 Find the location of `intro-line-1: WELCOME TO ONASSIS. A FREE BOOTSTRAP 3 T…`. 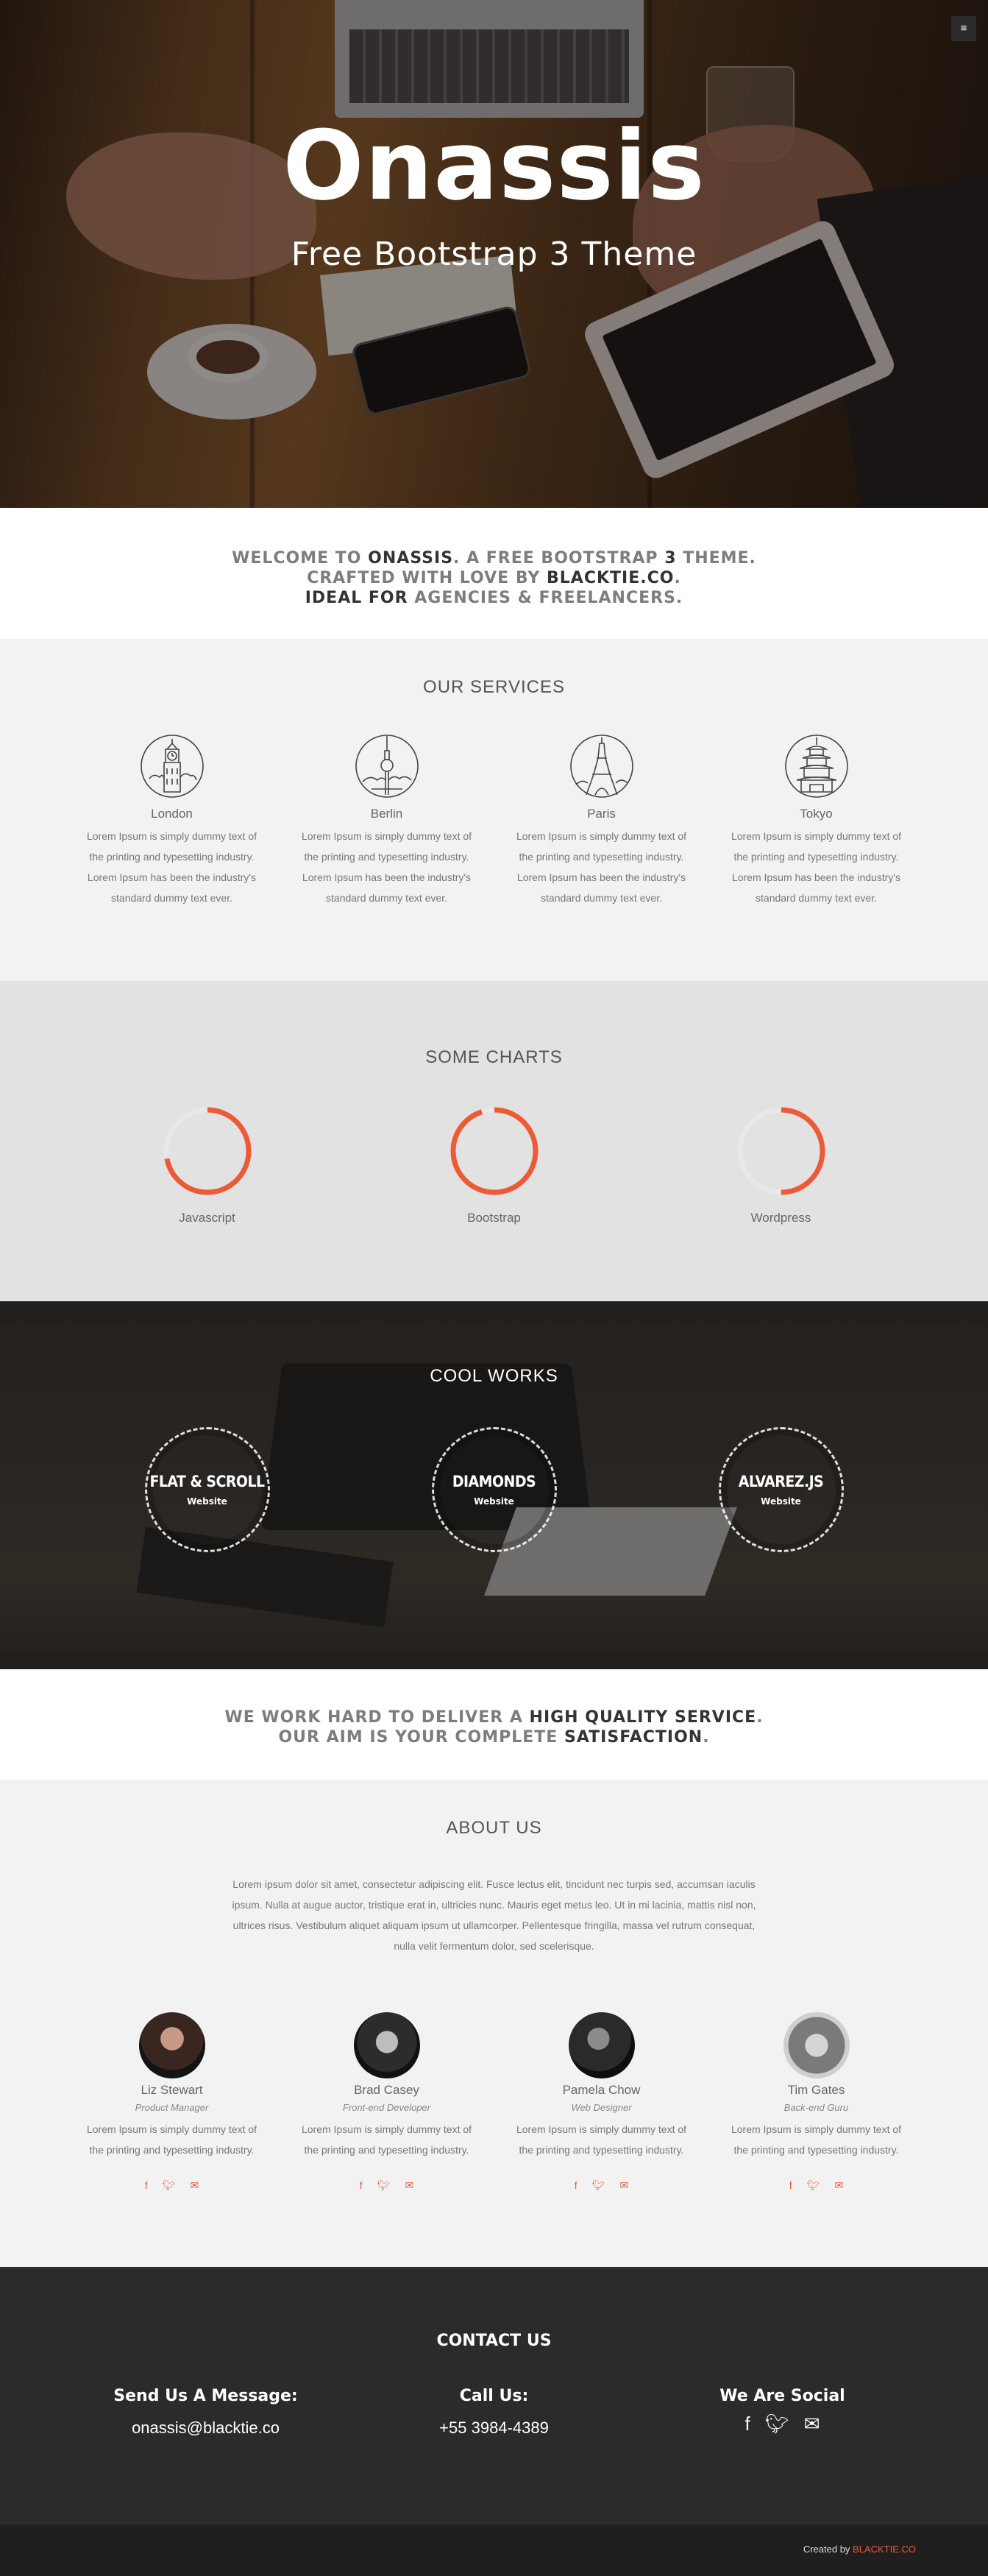

intro-line-1: WELCOME TO ONASSIS. A FREE BOOTSTRAP 3 T… is located at coordinates (494, 558).